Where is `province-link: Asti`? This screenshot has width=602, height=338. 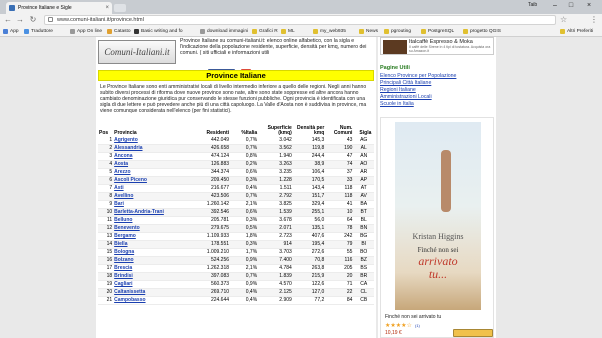
province-link: Asti is located at coordinates (118, 188).